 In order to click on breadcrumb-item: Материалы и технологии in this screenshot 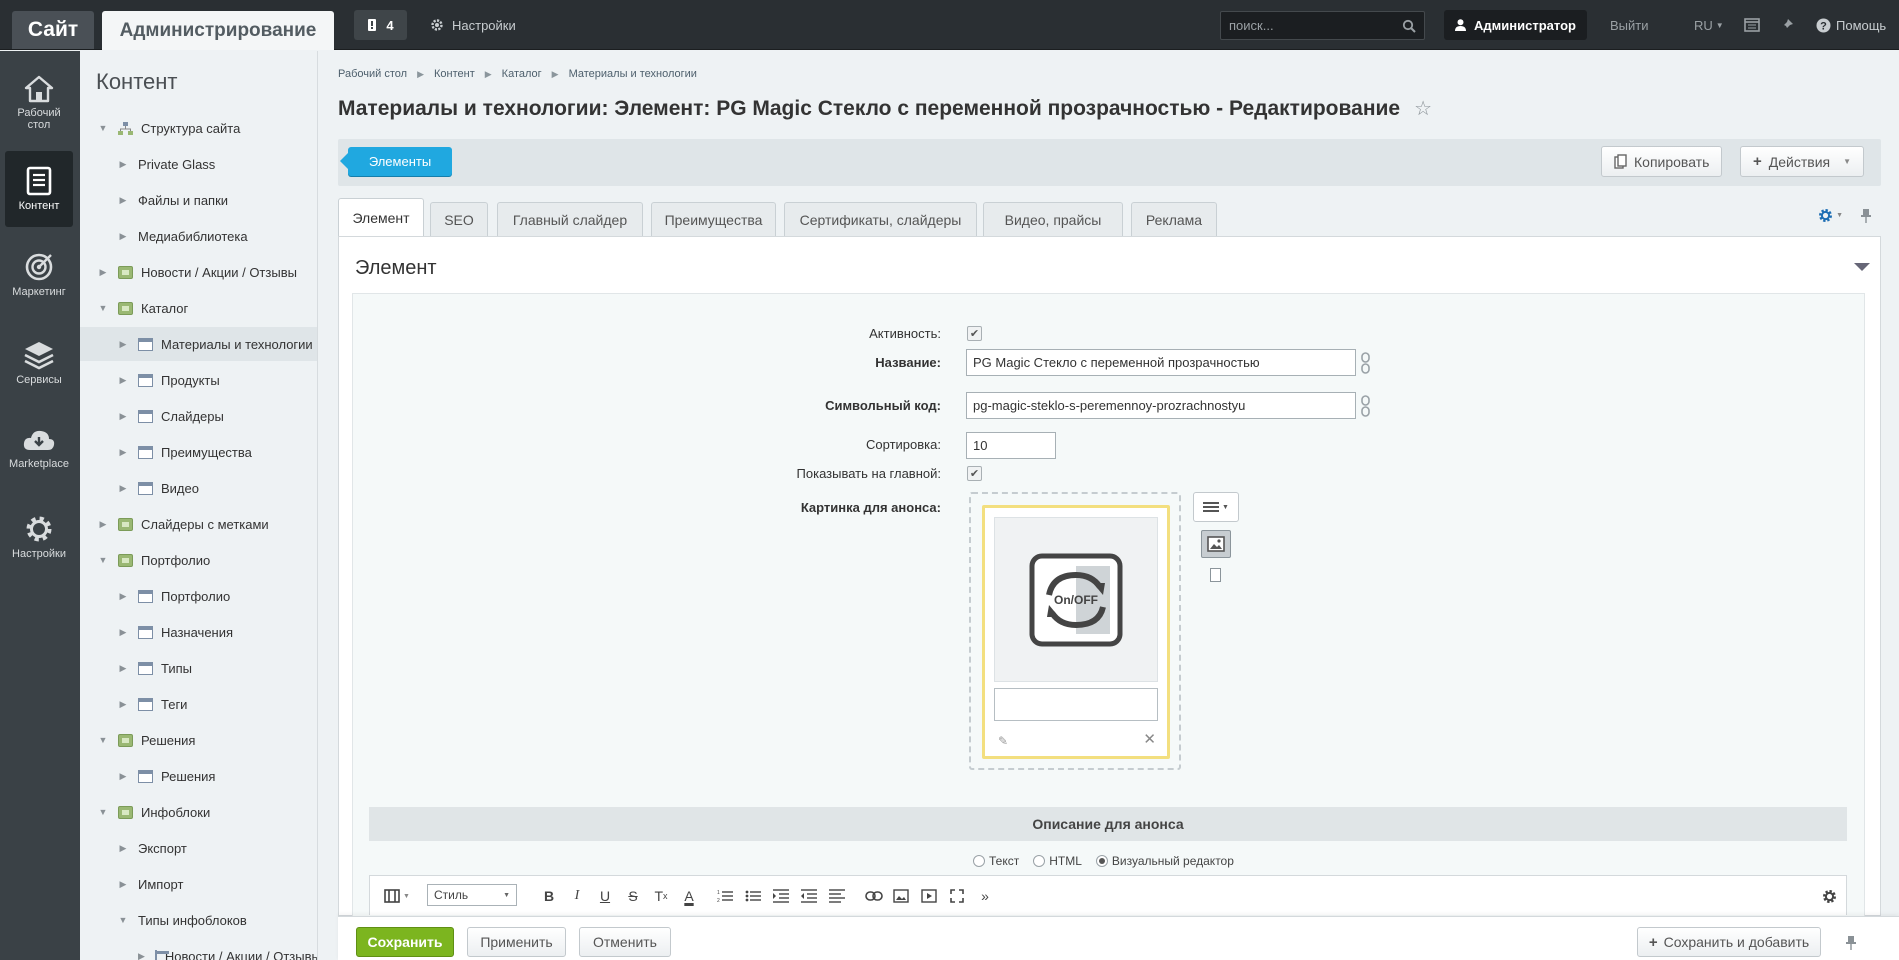, I will do `click(633, 74)`.